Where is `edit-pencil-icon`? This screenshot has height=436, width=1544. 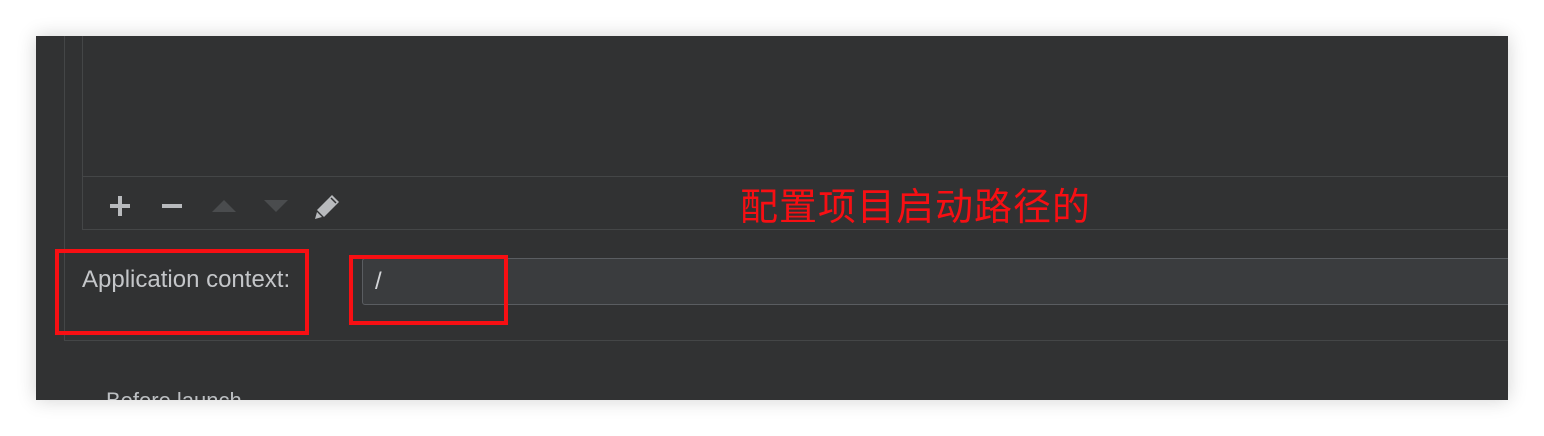 edit-pencil-icon is located at coordinates (328, 206).